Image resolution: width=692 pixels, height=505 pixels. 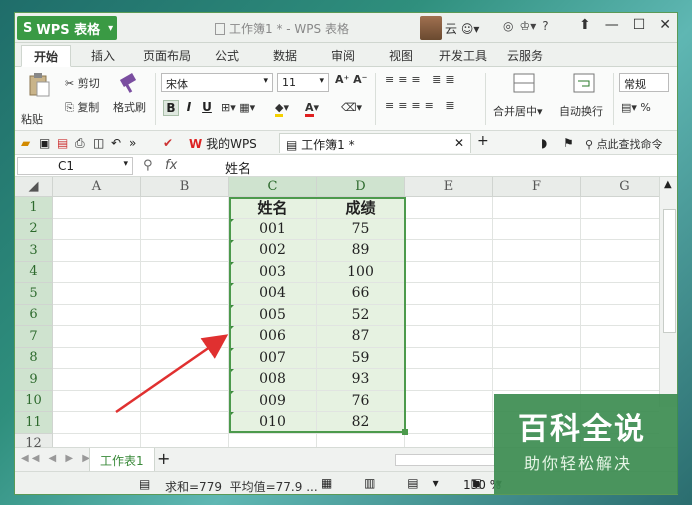 What do you see at coordinates (171, 108) in the screenshot?
I see `bold-button: B` at bounding box center [171, 108].